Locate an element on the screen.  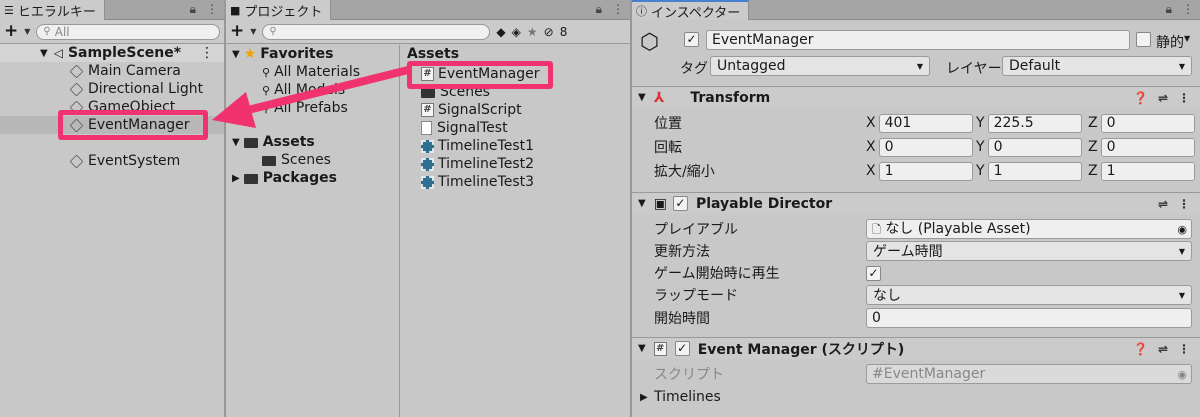
object-picker-icon: ◉ is located at coordinates (1182, 229).